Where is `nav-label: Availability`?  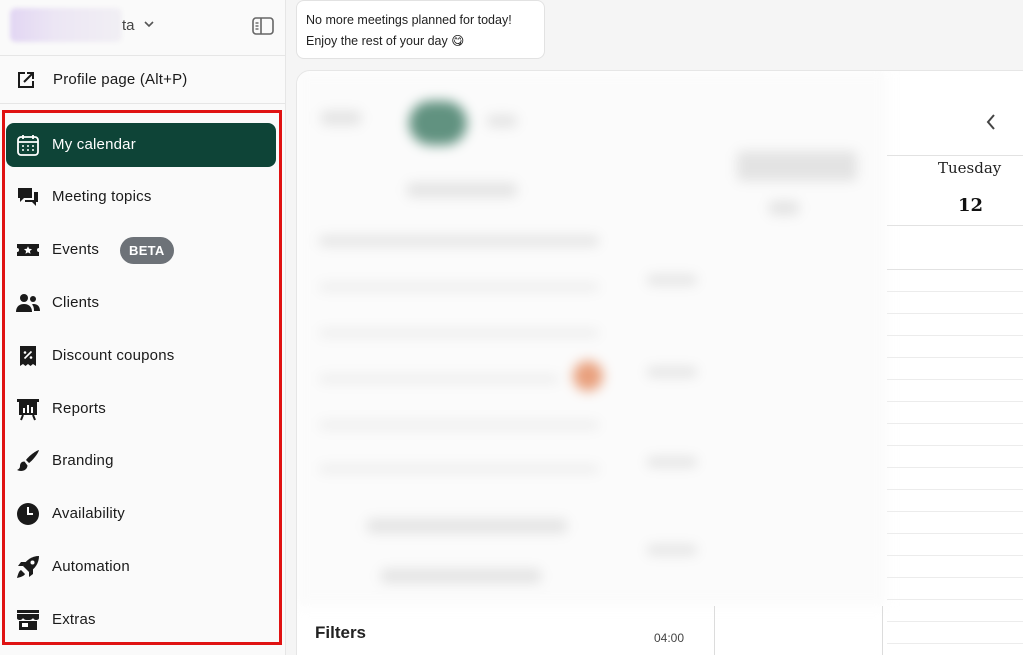 nav-label: Availability is located at coordinates (88, 513).